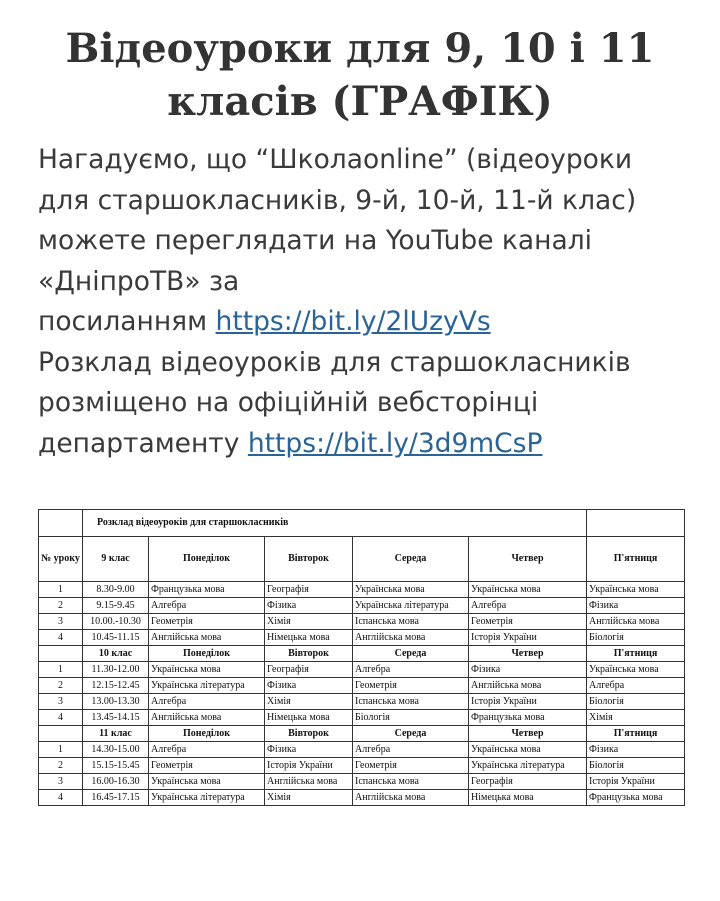 The width and height of the screenshot is (720, 901). What do you see at coordinates (115, 749) in the screenshot?
I see `lesson-time-cell: 14.30-15.00` at bounding box center [115, 749].